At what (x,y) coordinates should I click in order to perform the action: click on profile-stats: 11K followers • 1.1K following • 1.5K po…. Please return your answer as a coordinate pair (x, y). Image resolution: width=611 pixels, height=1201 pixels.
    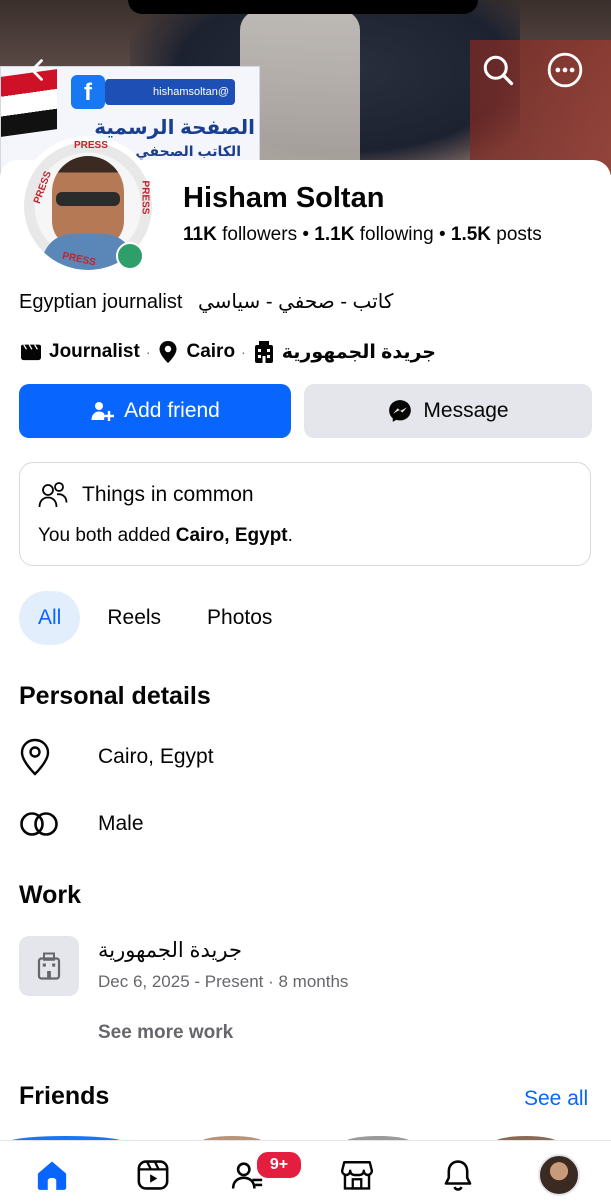
    Looking at the image, I should click on (362, 235).